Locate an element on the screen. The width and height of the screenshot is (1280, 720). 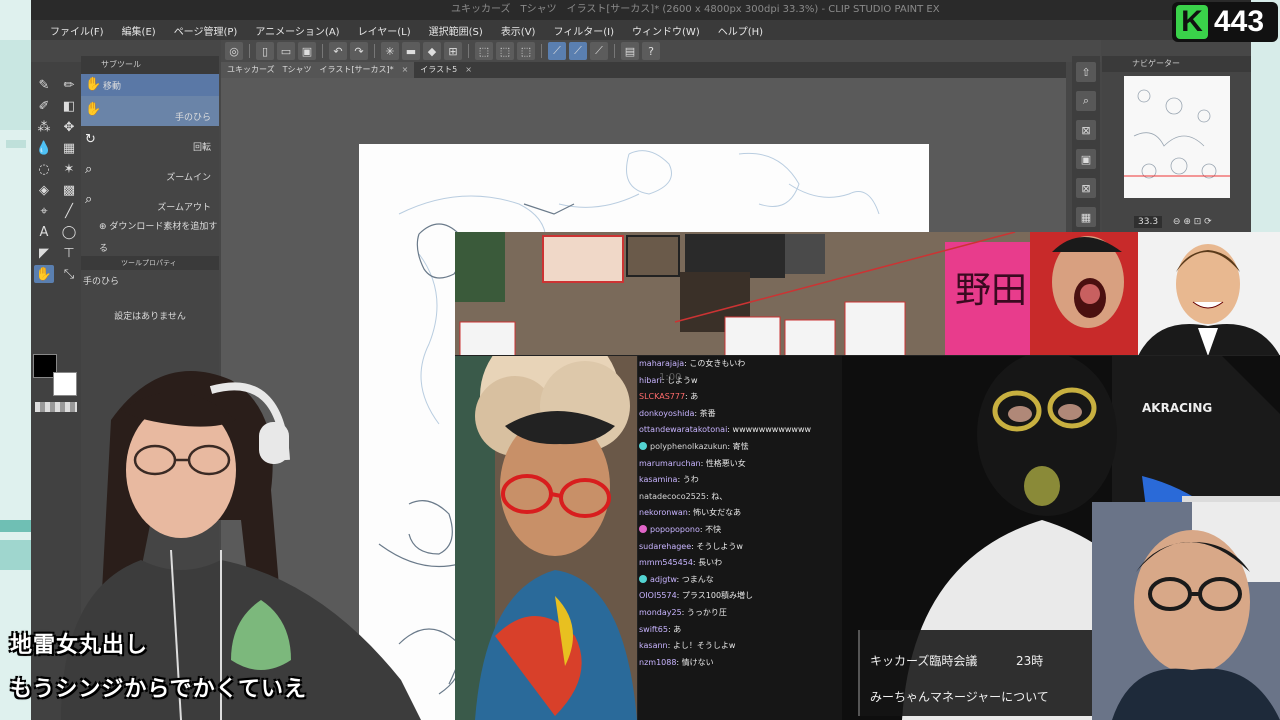
document-tab-label: ユキッカーズ Tシャツ イラスト[サーカス]* is located at coordinates (310, 69).